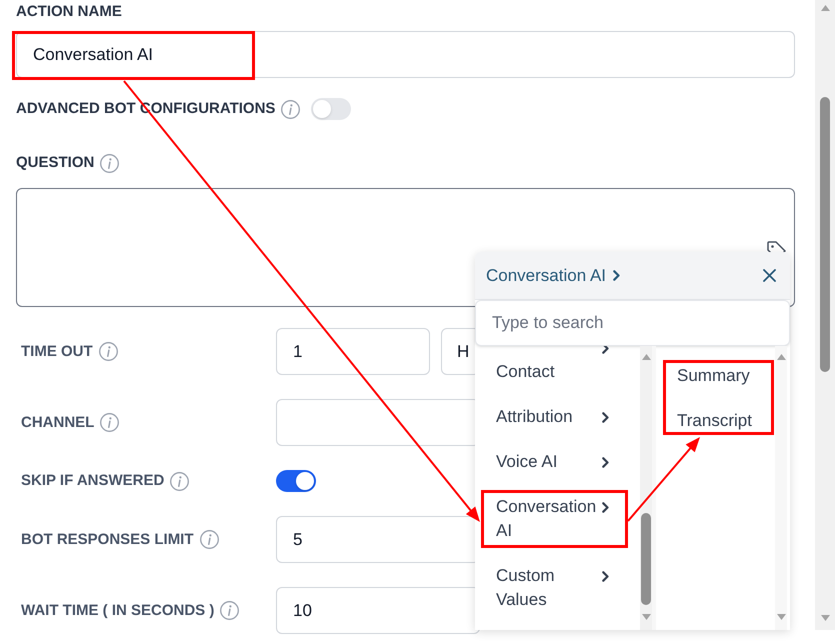 This screenshot has height=644, width=835. I want to click on field-label: TIME OUT, so click(57, 352).